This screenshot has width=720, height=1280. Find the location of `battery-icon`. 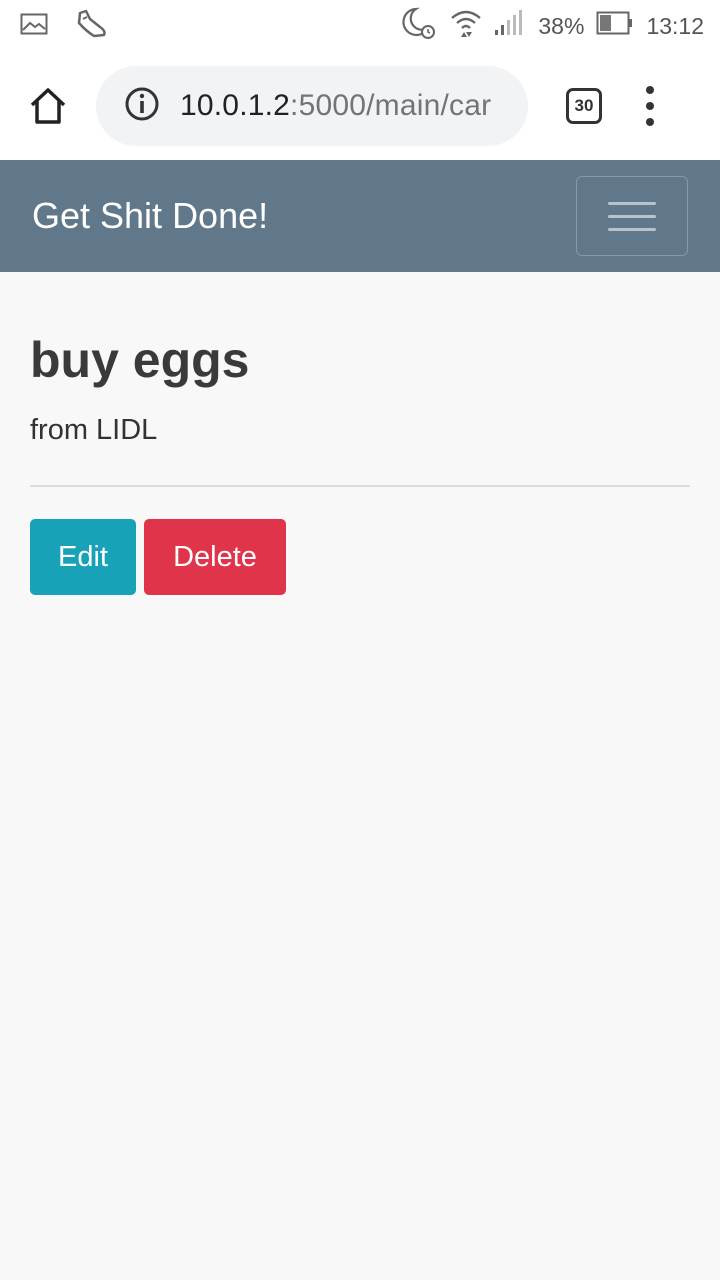

battery-icon is located at coordinates (615, 26).